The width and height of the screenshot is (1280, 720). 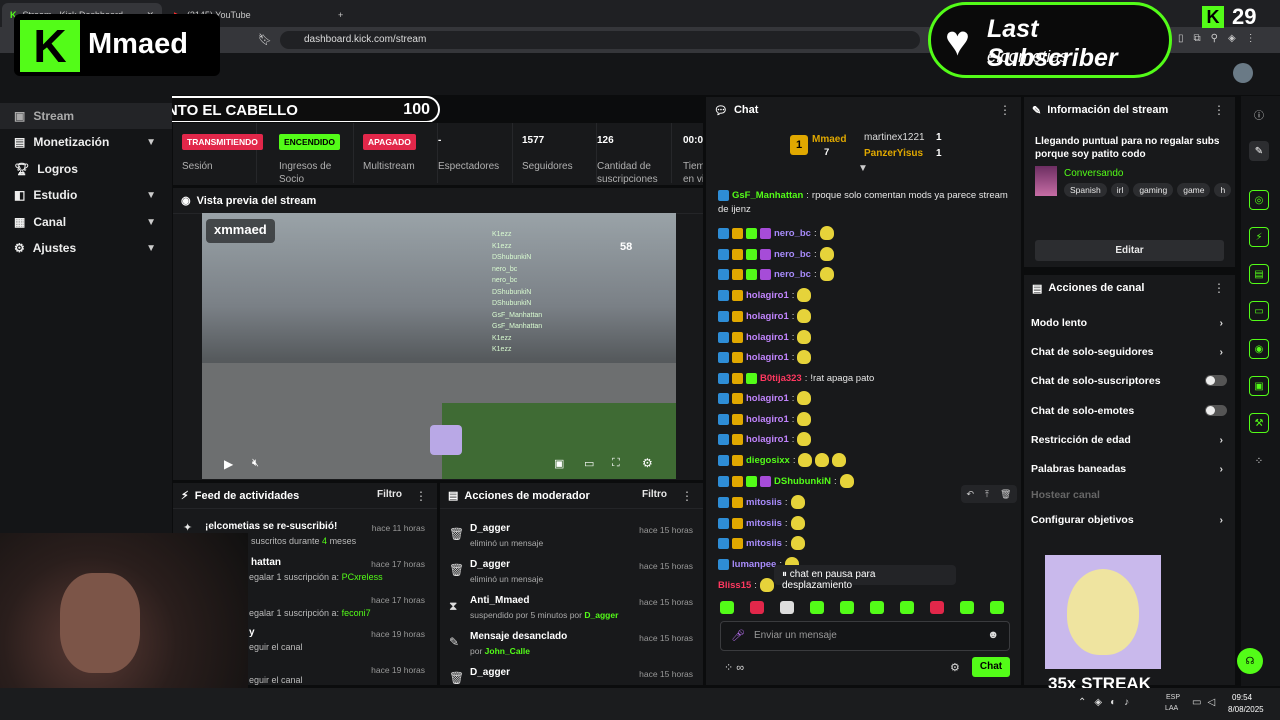 I want to click on category-thumbnail, so click(x=1046, y=181).